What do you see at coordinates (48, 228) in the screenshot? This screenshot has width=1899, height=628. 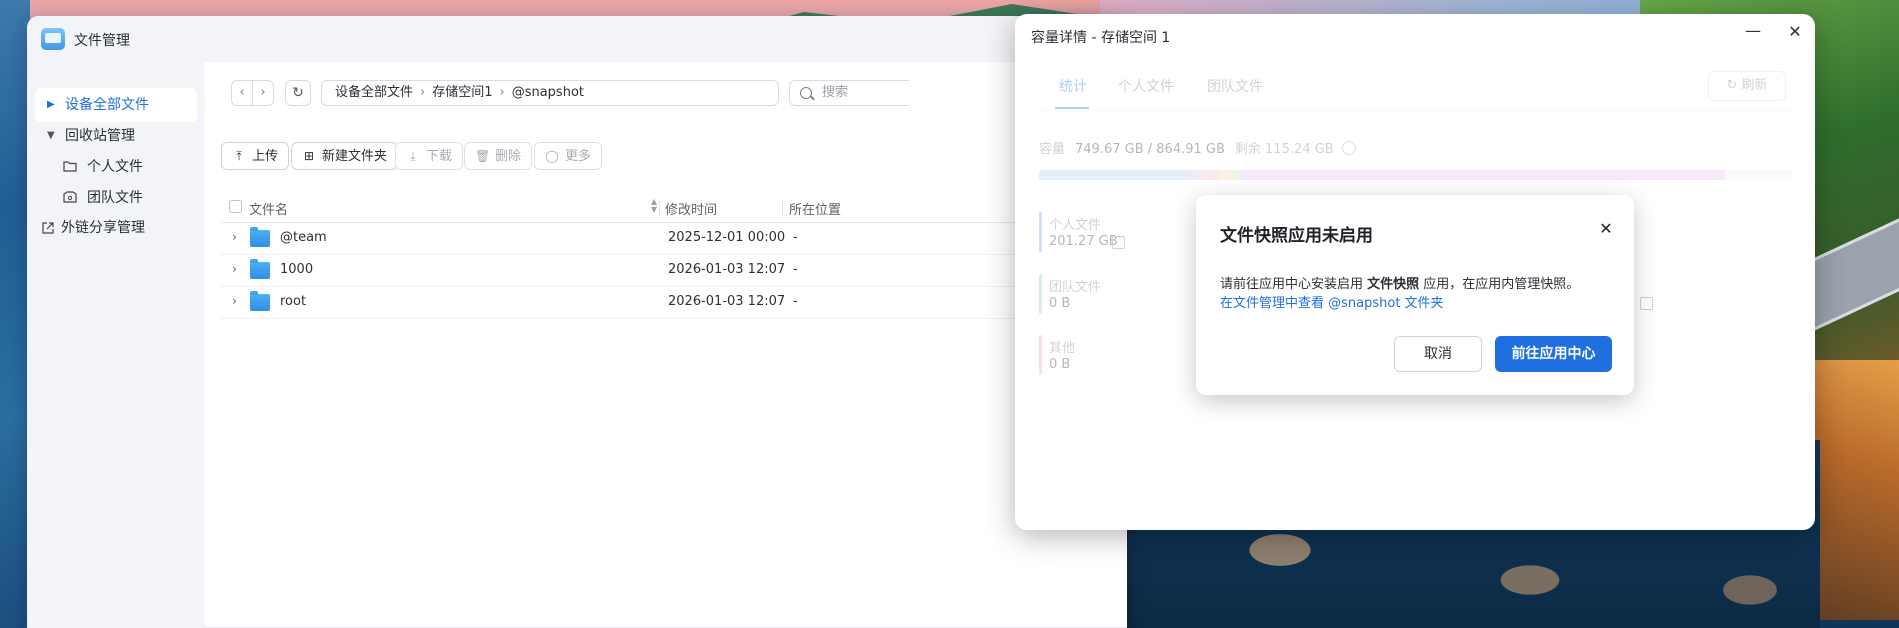 I see `share-link-icon` at bounding box center [48, 228].